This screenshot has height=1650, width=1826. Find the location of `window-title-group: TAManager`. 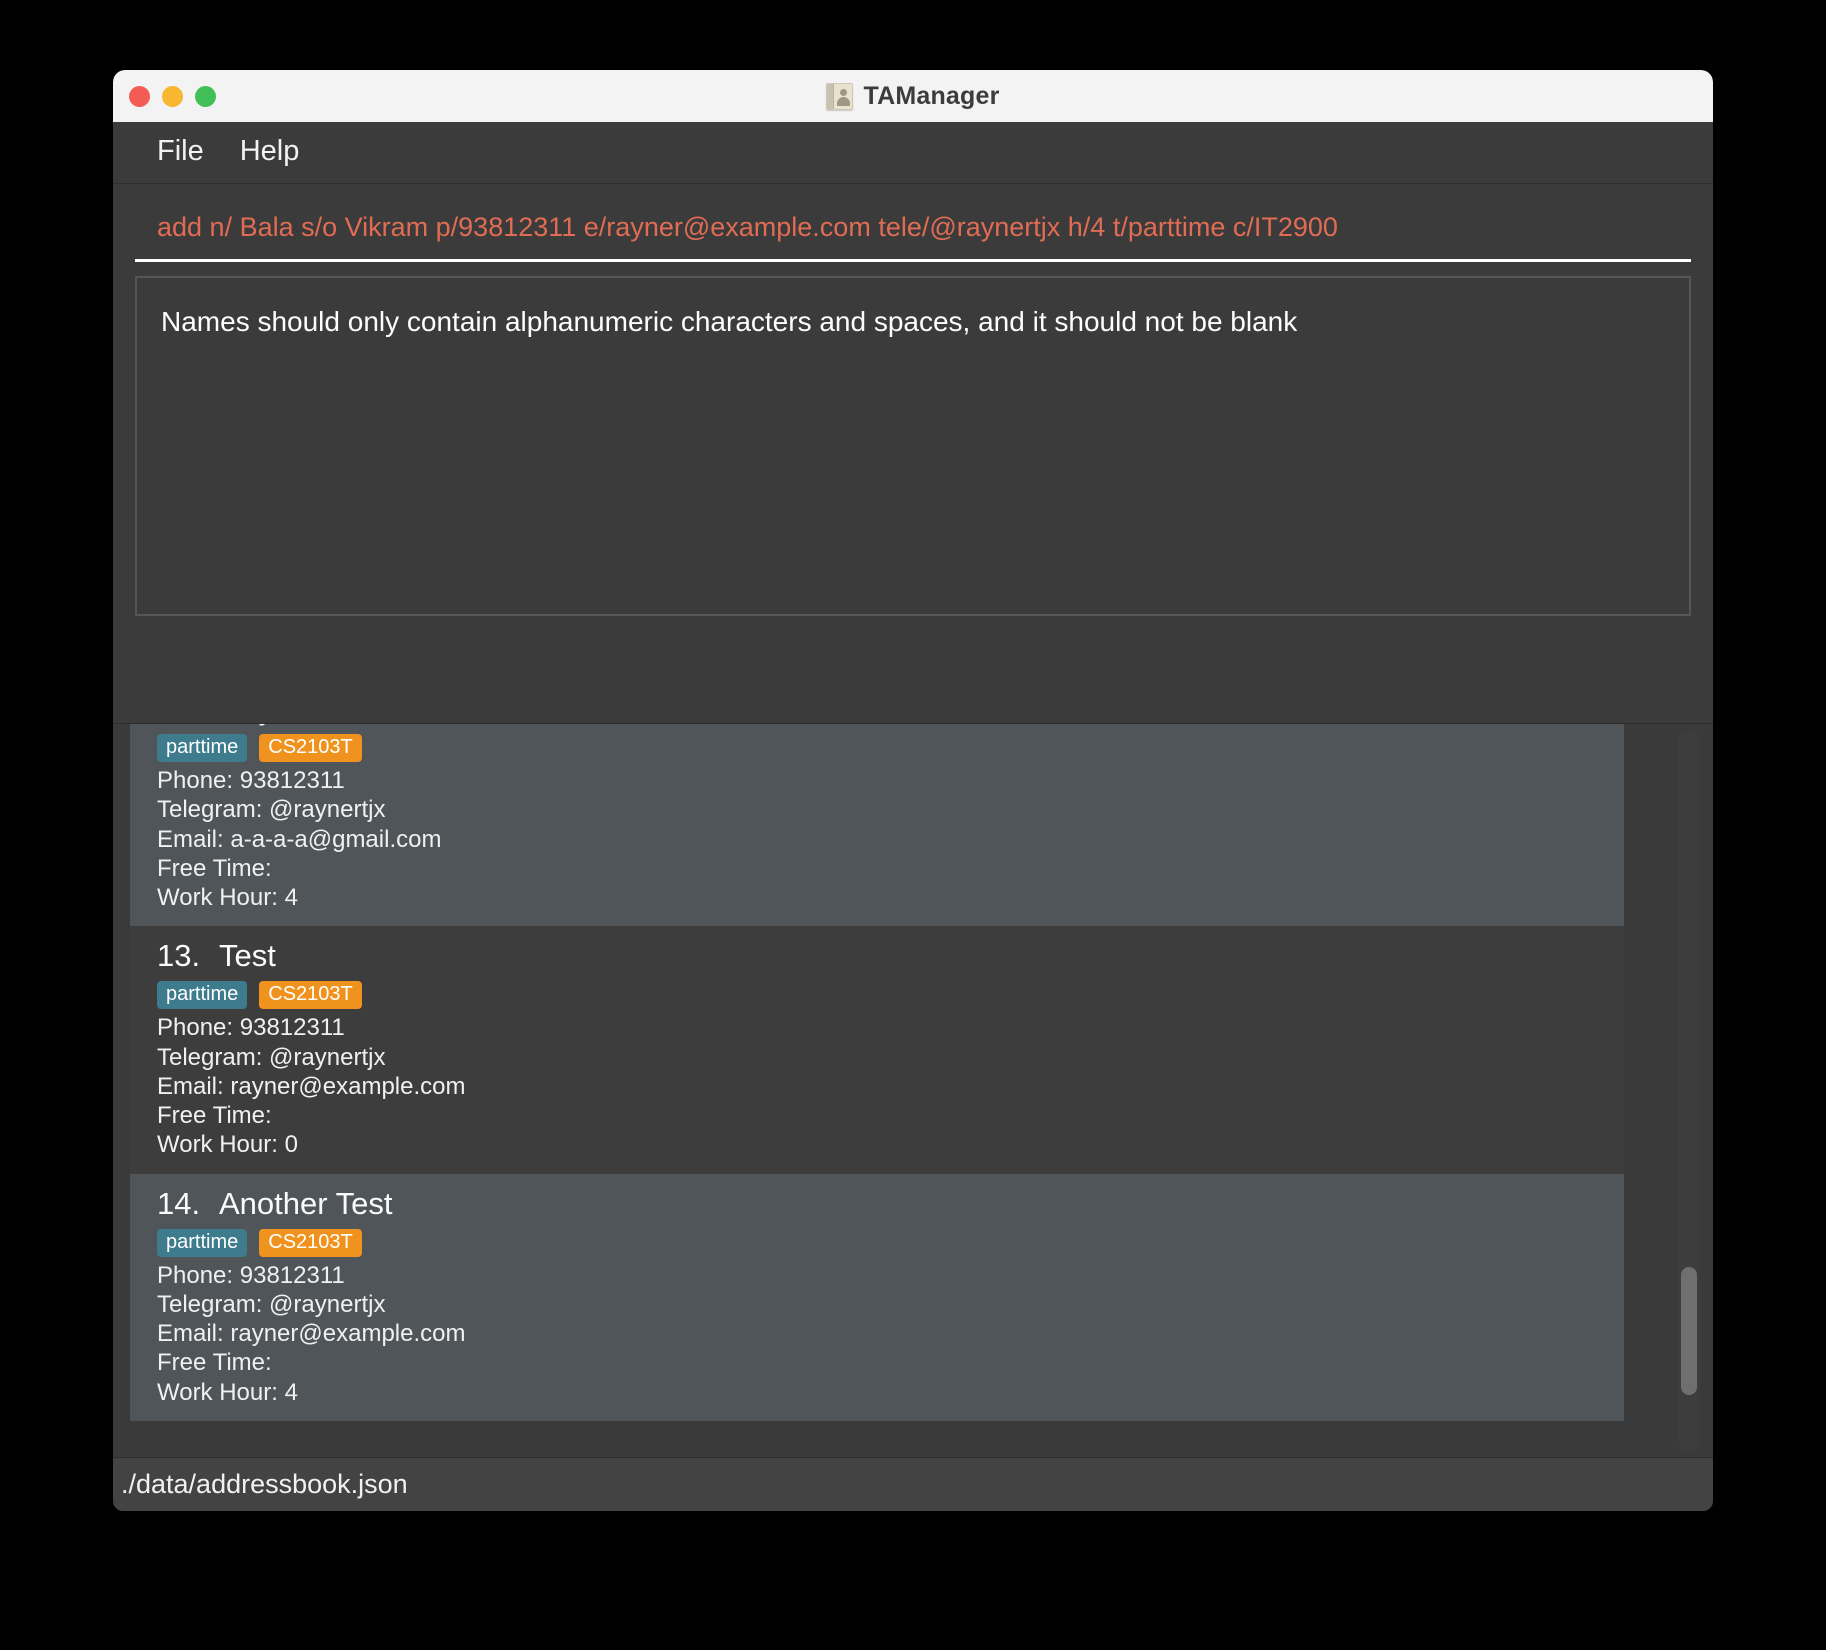

window-title-group: TAManager is located at coordinates (913, 96).